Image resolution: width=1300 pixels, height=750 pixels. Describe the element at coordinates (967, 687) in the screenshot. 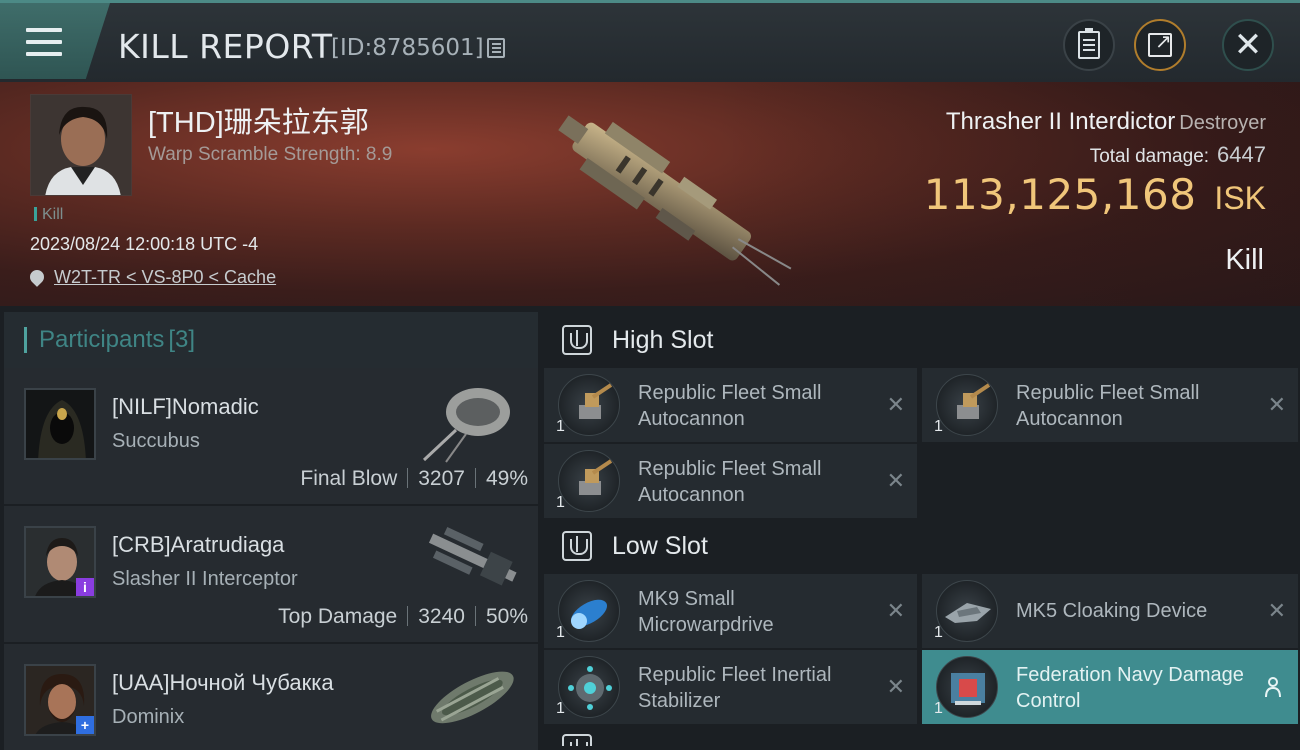

I see `damage-control-icon` at that location.